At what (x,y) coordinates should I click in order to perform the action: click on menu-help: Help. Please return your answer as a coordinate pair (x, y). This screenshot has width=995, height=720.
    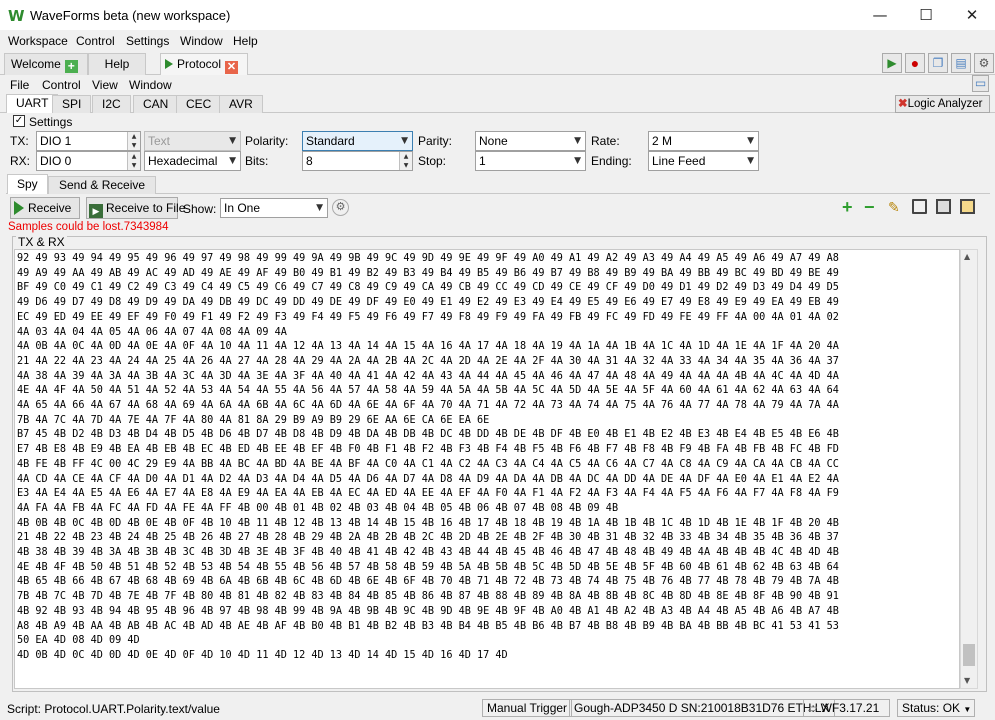
    Looking at the image, I should click on (245, 41).